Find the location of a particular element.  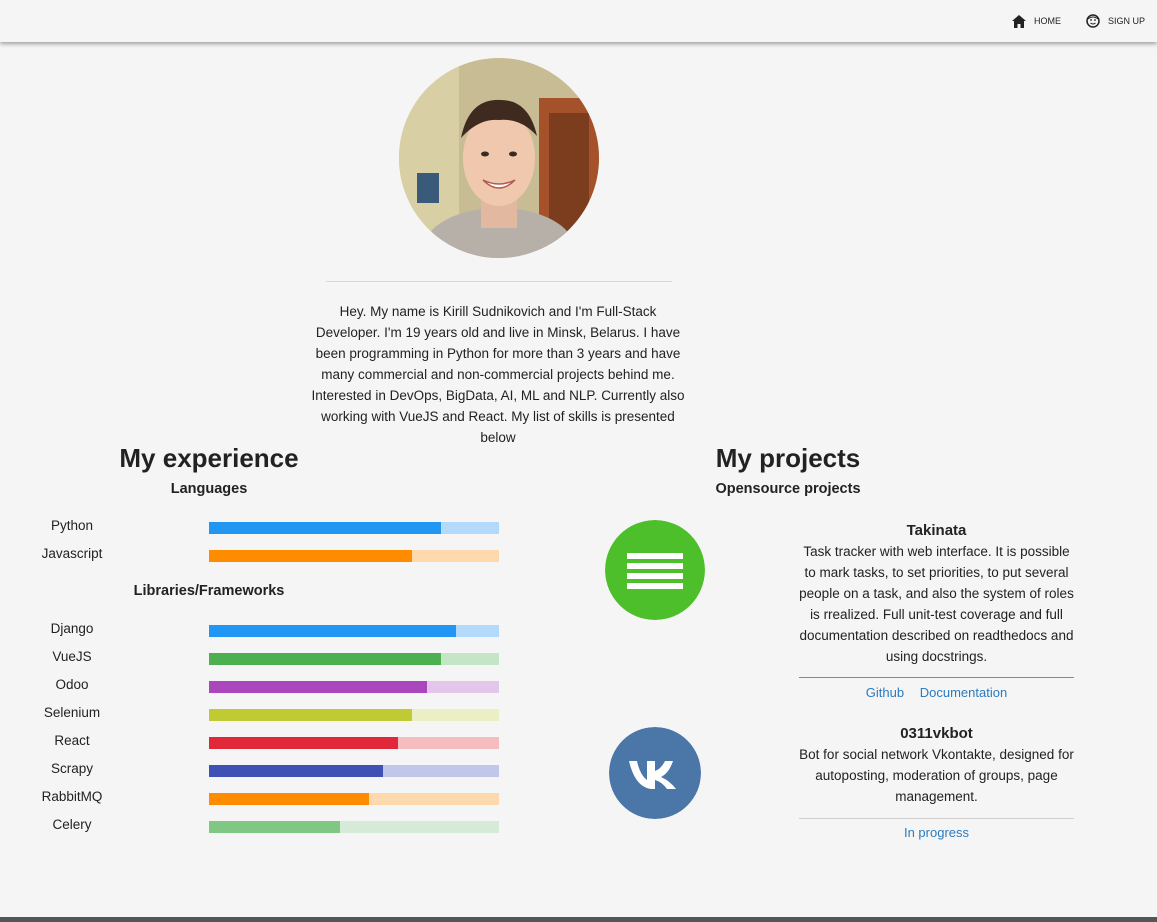

project-links-takinata: Github Documentation is located at coordinates (936, 692).